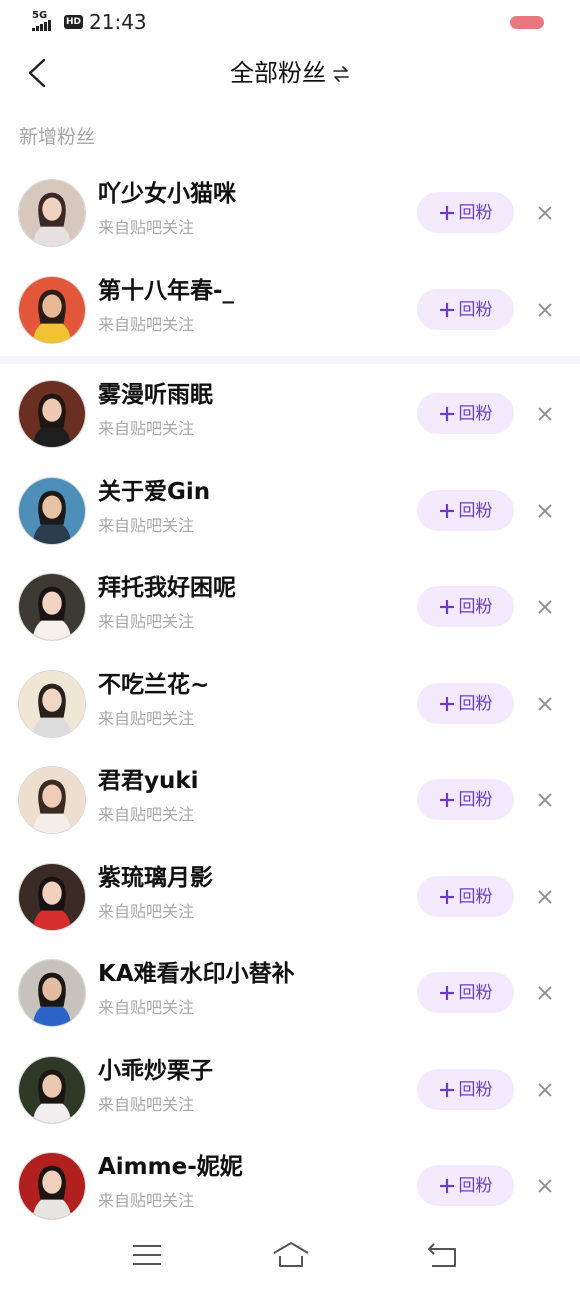 The width and height of the screenshot is (580, 1289). Describe the element at coordinates (196, 974) in the screenshot. I see `fan-name: KA难看水印小替补` at that location.